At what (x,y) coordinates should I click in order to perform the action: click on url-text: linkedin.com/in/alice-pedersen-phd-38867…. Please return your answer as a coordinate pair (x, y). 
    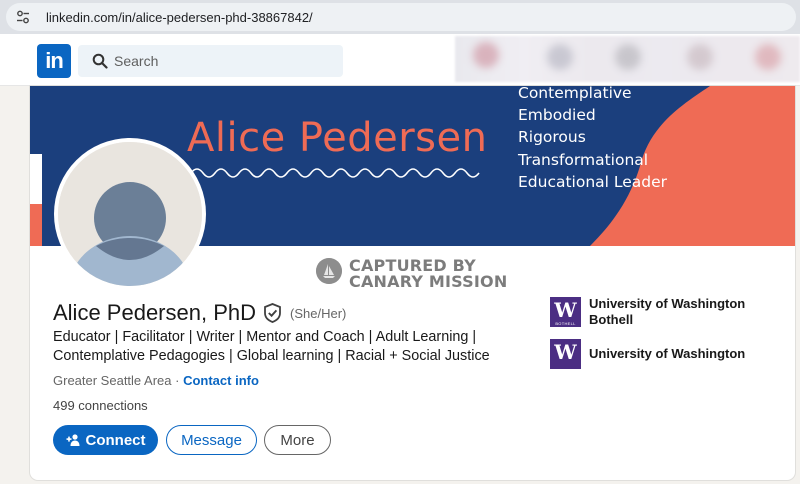
    Looking at the image, I should click on (179, 17).